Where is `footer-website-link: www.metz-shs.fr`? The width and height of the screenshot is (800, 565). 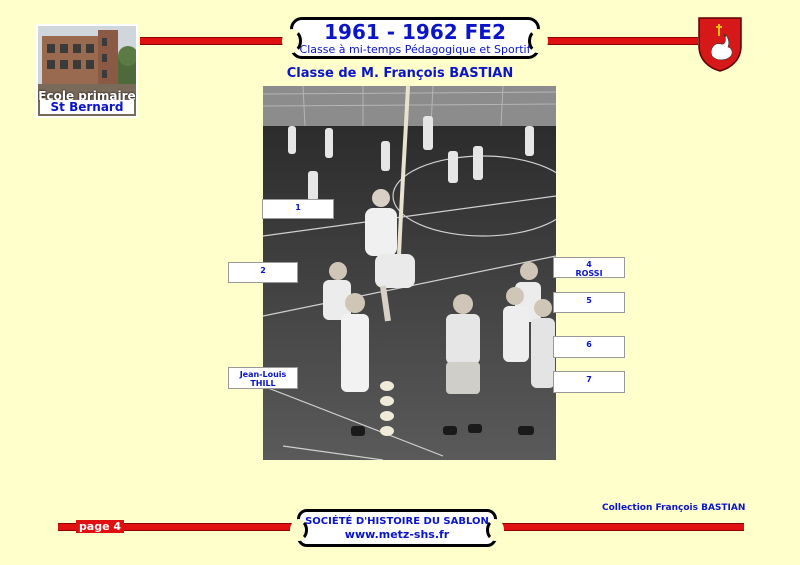
footer-website-link: www.metz-shs.fr is located at coordinates (397, 535).